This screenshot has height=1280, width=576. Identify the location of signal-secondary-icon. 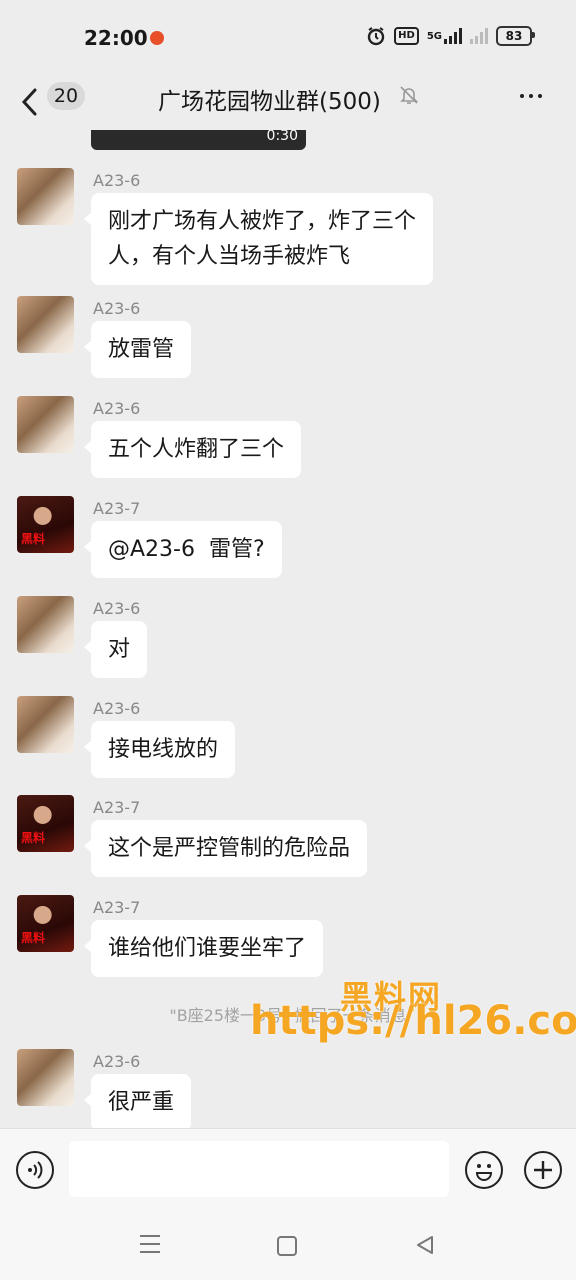
(479, 36).